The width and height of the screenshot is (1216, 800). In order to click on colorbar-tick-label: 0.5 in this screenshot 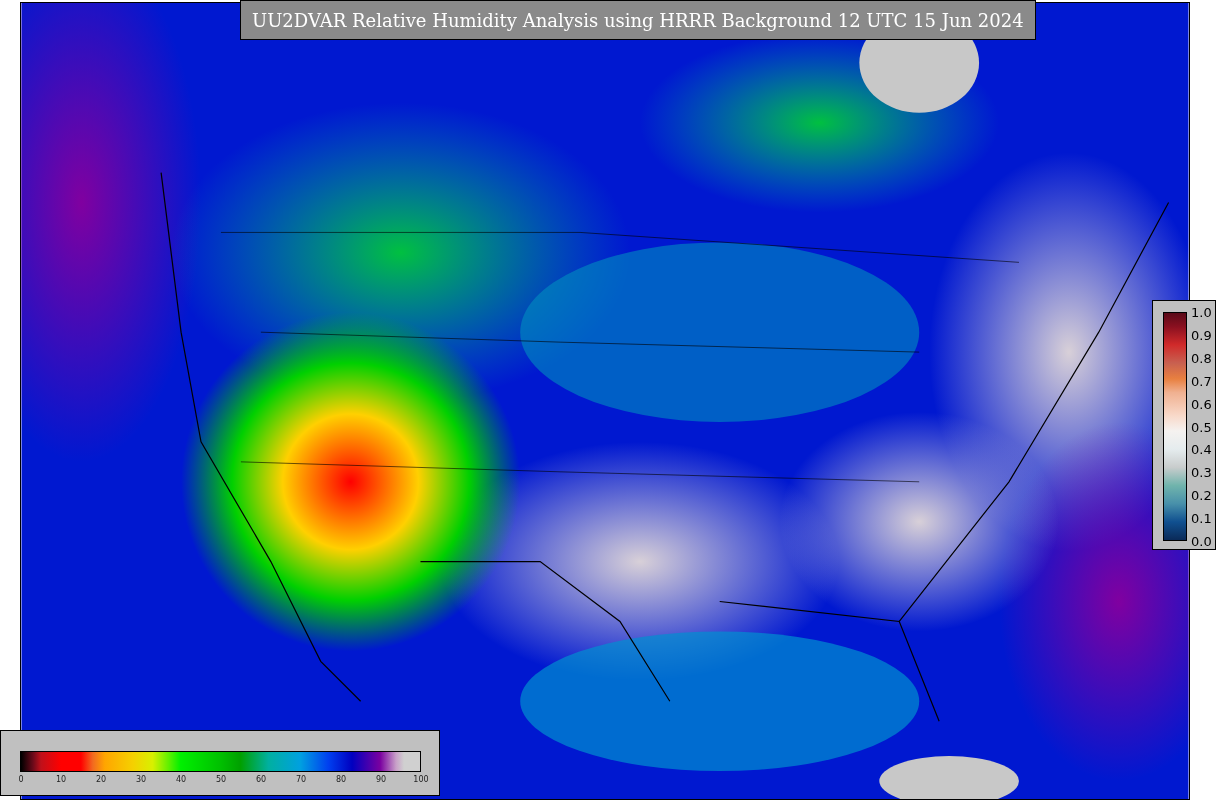, I will do `click(1201, 426)`.